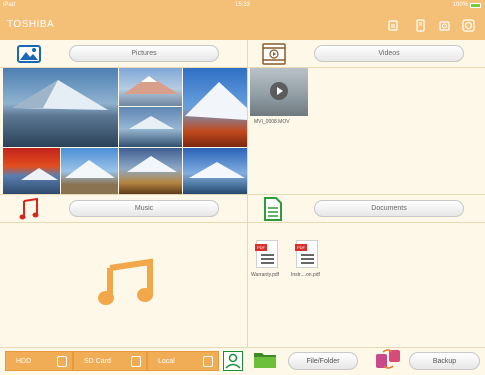 The height and width of the screenshot is (375, 485). Describe the element at coordinates (274, 54) in the screenshot. I see `videos-icon` at that location.